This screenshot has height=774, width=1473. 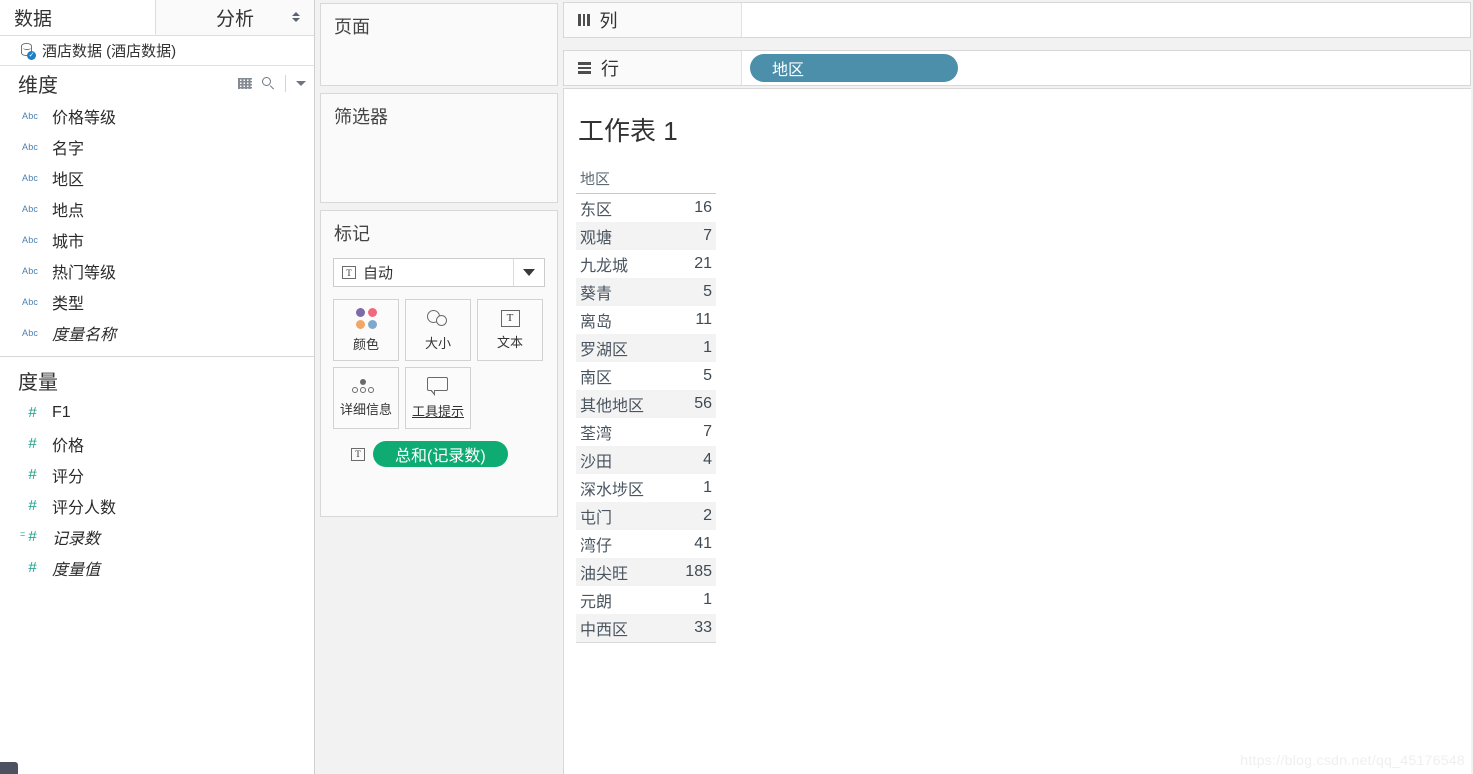 What do you see at coordinates (646, 208) in the screenshot?
I see `table-row: 东区 16` at bounding box center [646, 208].